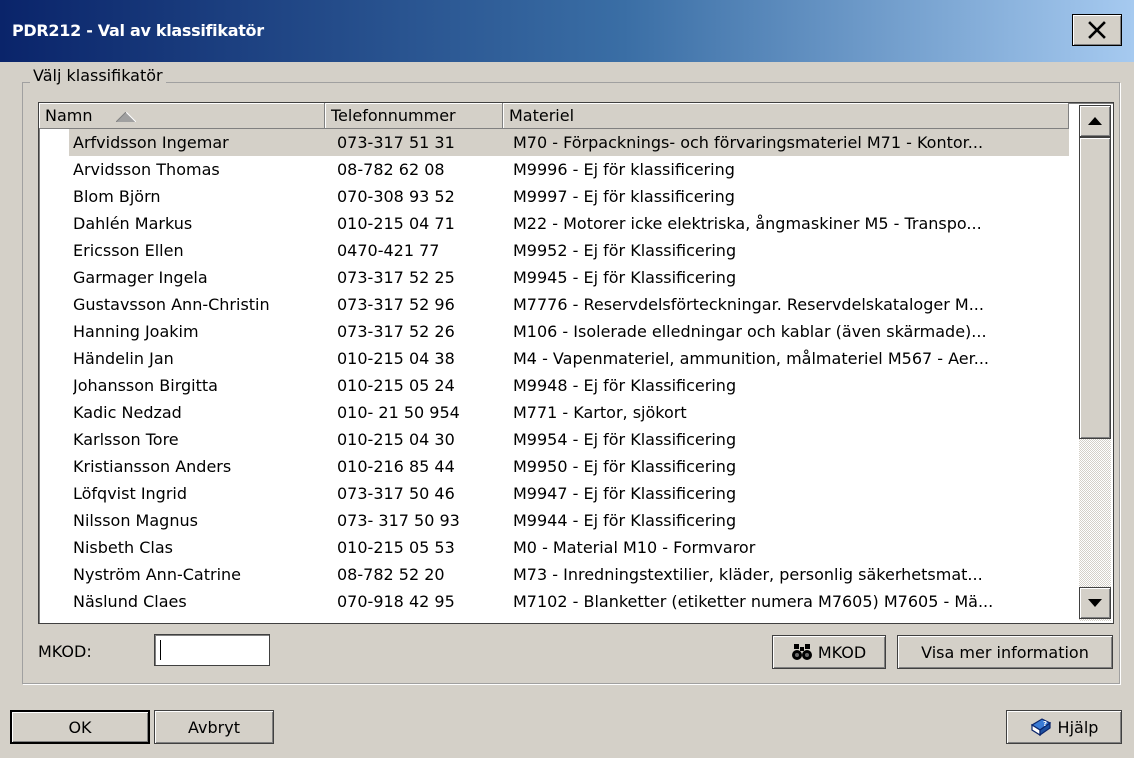  I want to click on column-header-phone: Telefonnummer, so click(414, 116).